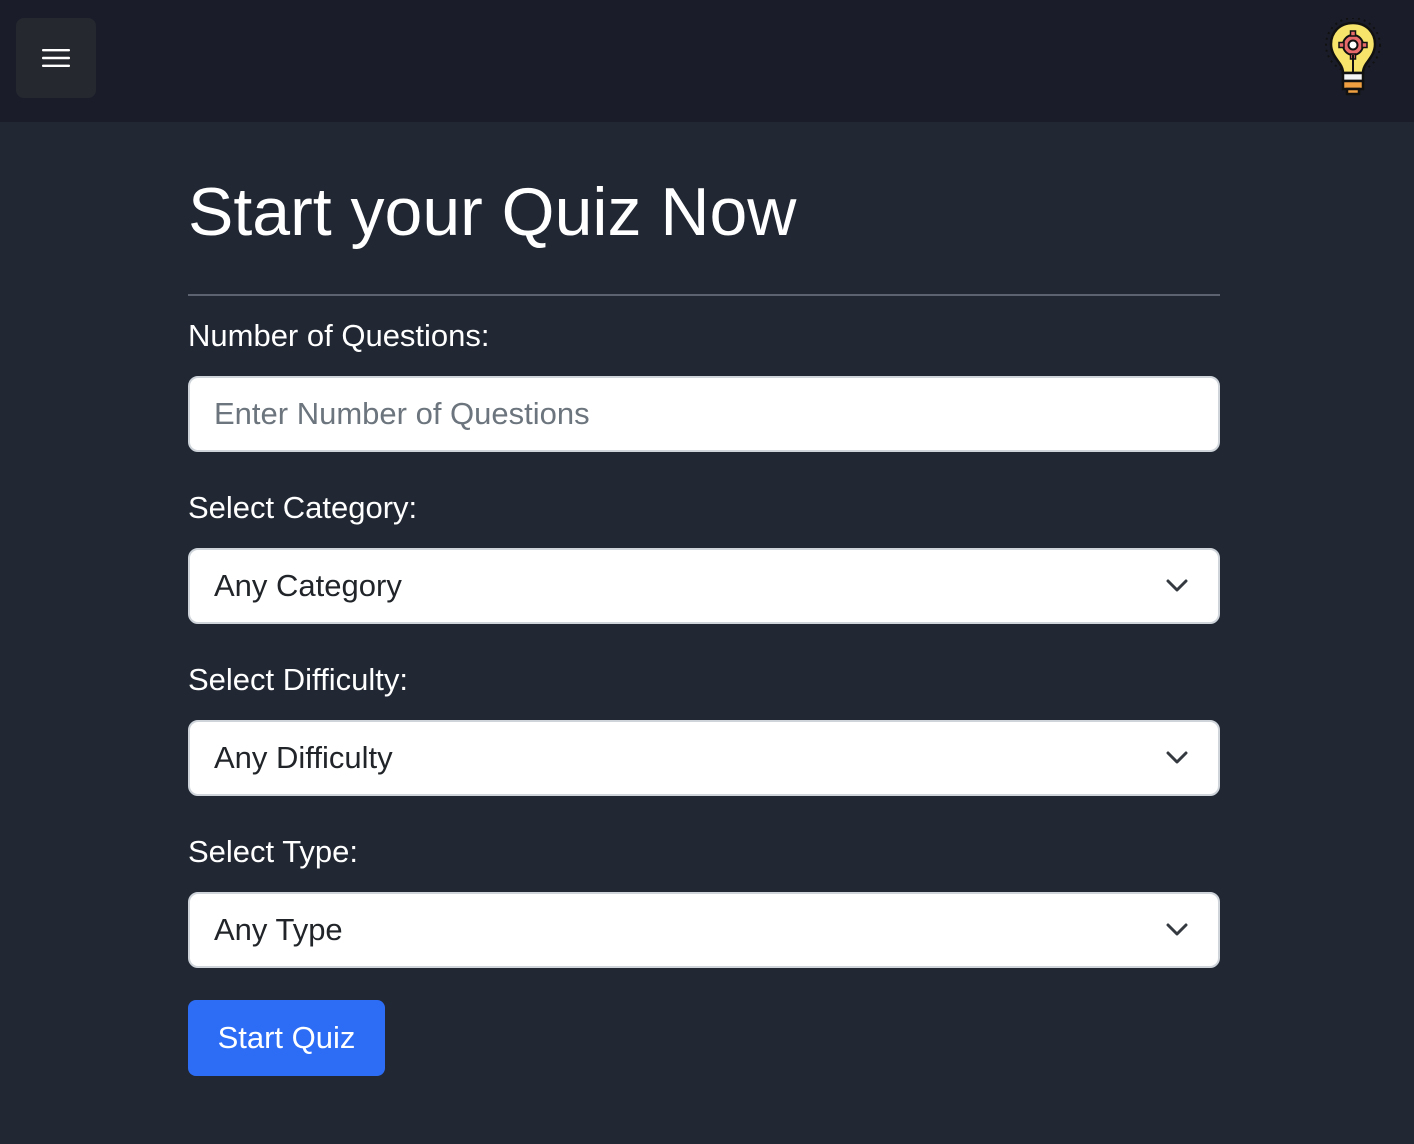 Image resolution: width=1414 pixels, height=1144 pixels. I want to click on questions-input, so click(704, 414).